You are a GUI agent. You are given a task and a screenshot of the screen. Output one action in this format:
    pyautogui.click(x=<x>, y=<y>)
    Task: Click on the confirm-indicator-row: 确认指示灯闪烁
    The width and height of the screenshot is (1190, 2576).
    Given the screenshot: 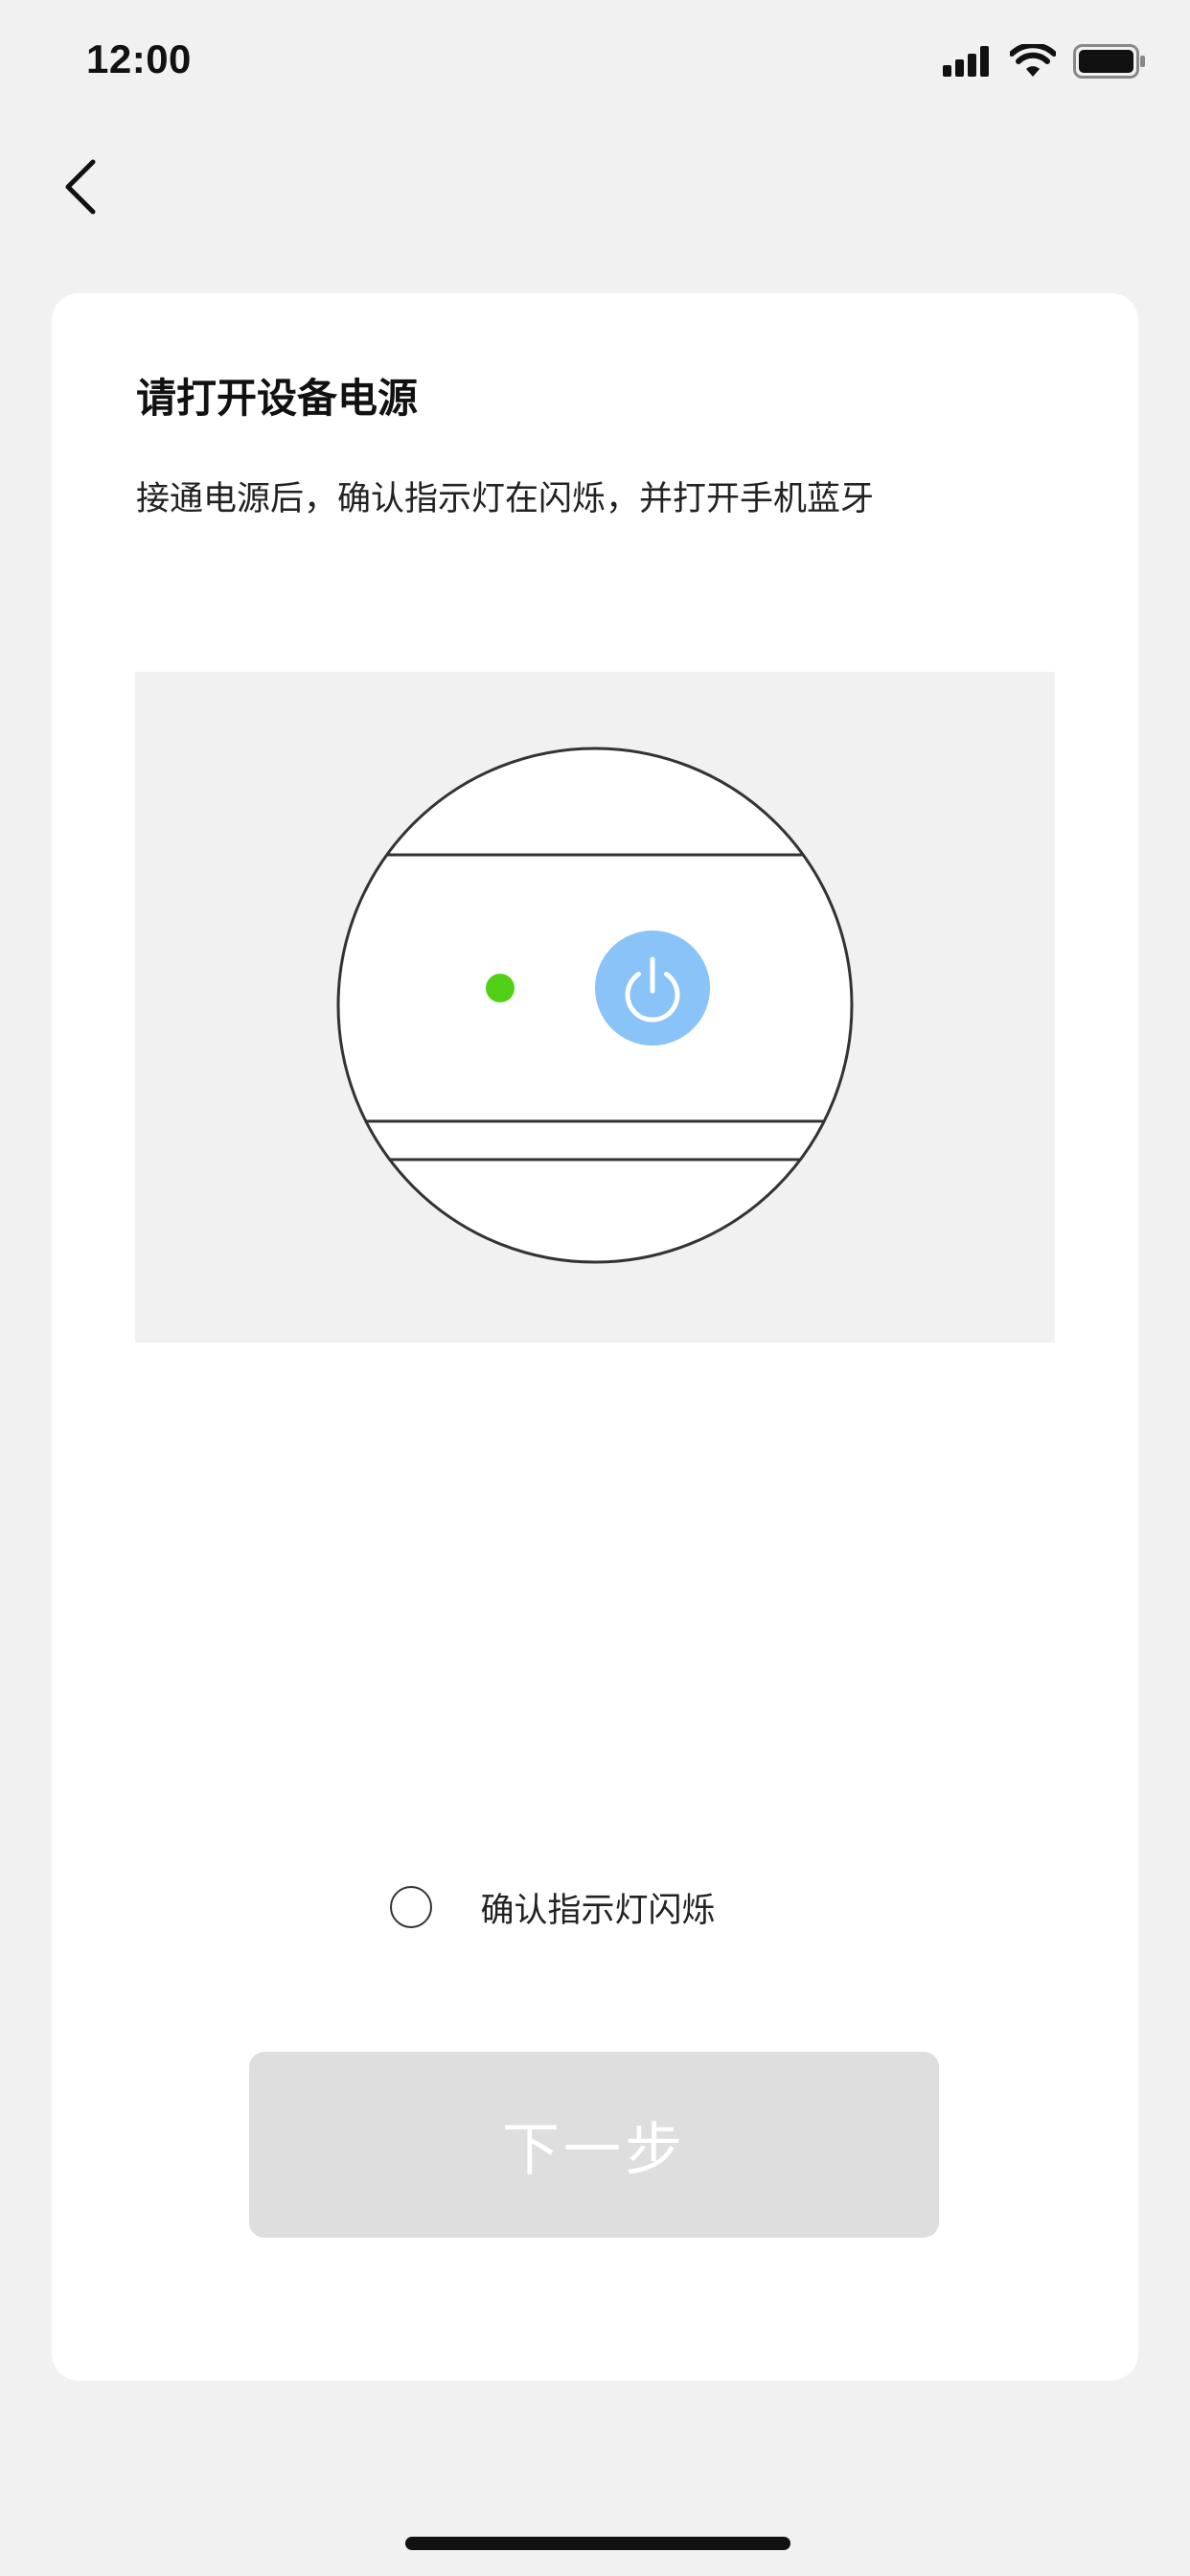 What is the action you would take?
    pyautogui.click(x=595, y=1907)
    